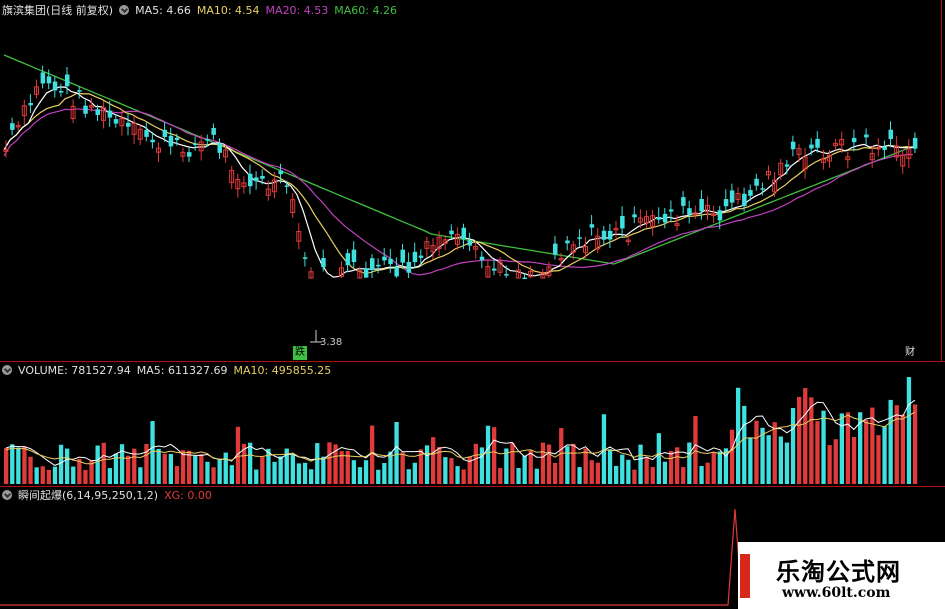 The image size is (945, 609). I want to click on low-price-annotation: 3.38, so click(324, 339).